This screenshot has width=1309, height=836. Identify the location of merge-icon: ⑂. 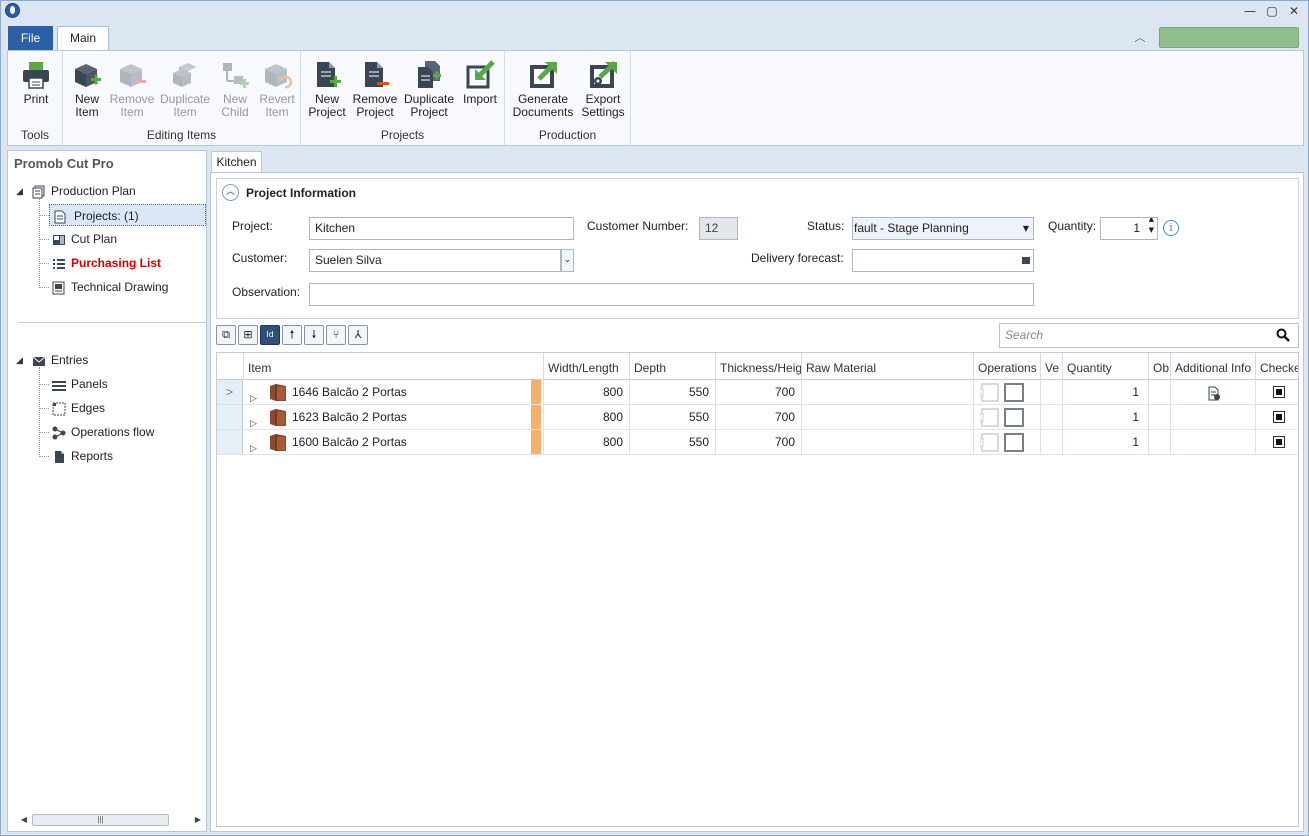
(336, 335).